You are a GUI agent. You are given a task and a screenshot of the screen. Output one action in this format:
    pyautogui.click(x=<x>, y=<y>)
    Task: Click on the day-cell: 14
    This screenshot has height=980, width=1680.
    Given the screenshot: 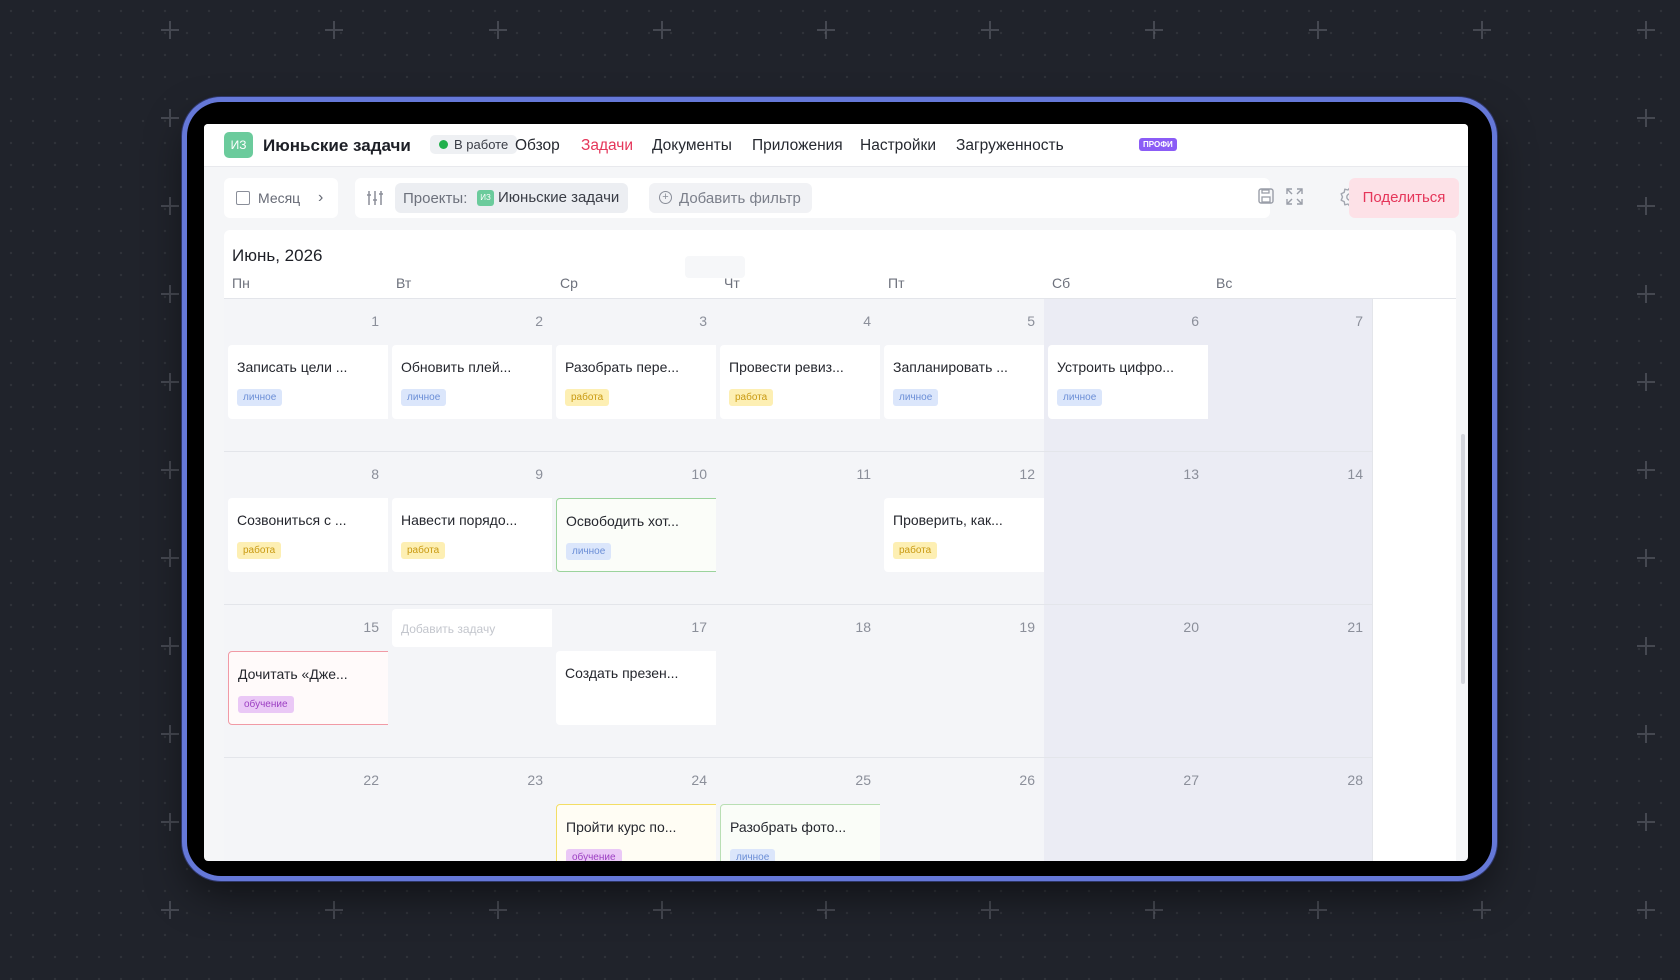 What is the action you would take?
    pyautogui.click(x=1290, y=528)
    